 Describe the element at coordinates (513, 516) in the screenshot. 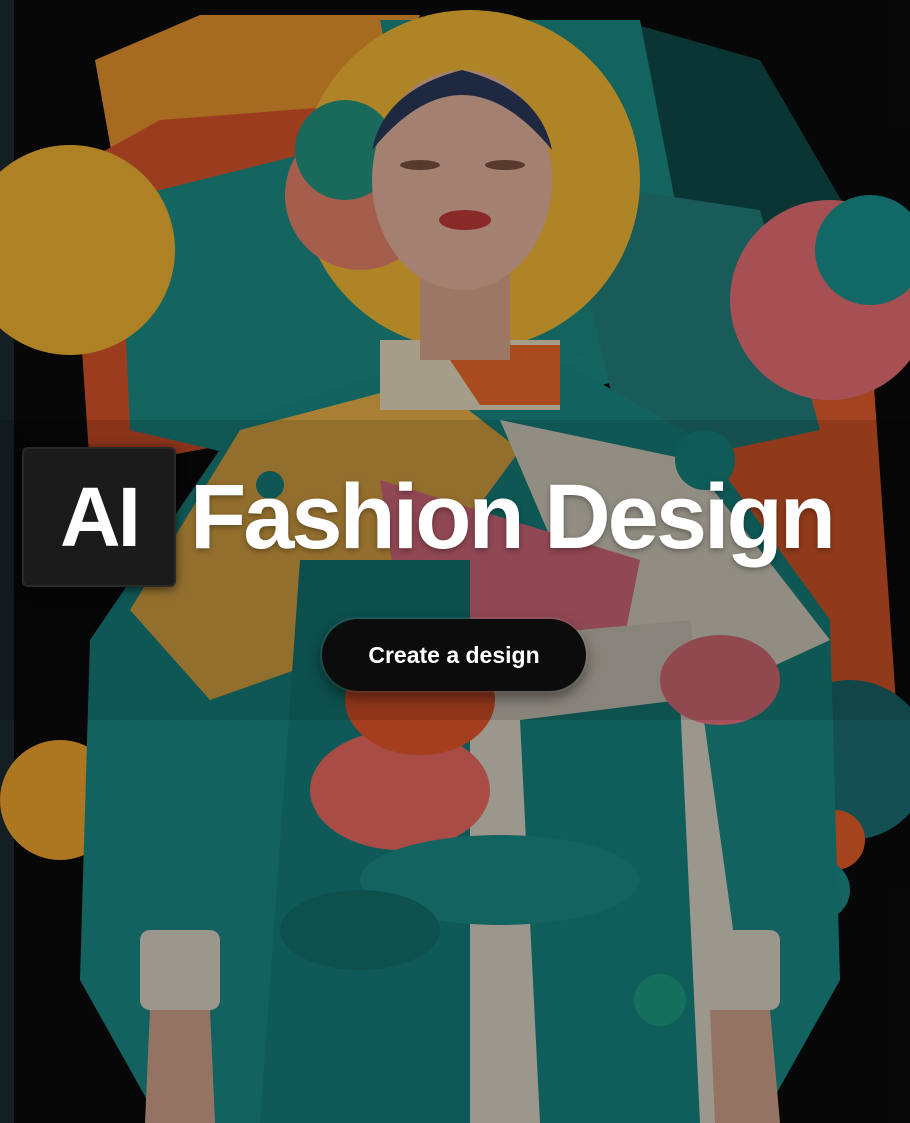

I see `hero-title-text: Fashion Design` at that location.